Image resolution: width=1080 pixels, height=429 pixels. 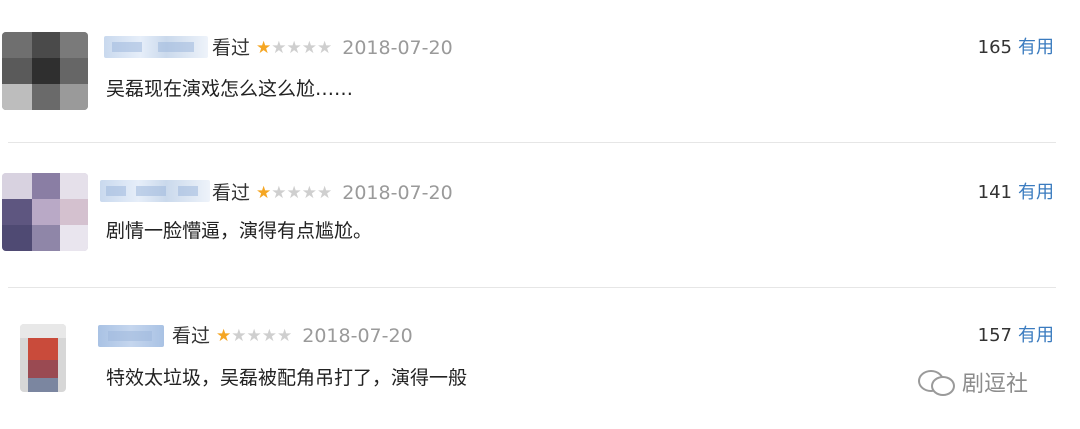 I want to click on review-text: 特效太垃圾，吴磊被配角吊打了，演得一般, so click(x=287, y=378).